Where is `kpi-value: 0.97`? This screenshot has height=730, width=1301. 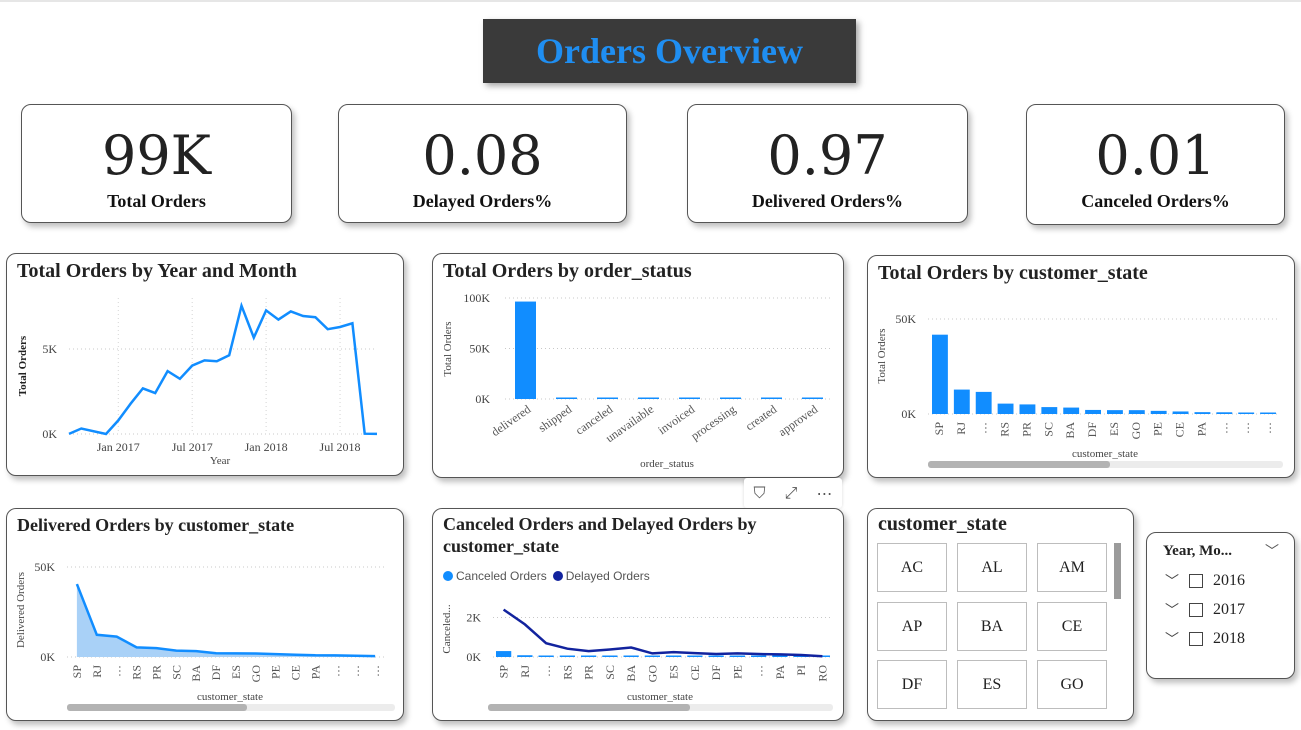 kpi-value: 0.97 is located at coordinates (827, 155).